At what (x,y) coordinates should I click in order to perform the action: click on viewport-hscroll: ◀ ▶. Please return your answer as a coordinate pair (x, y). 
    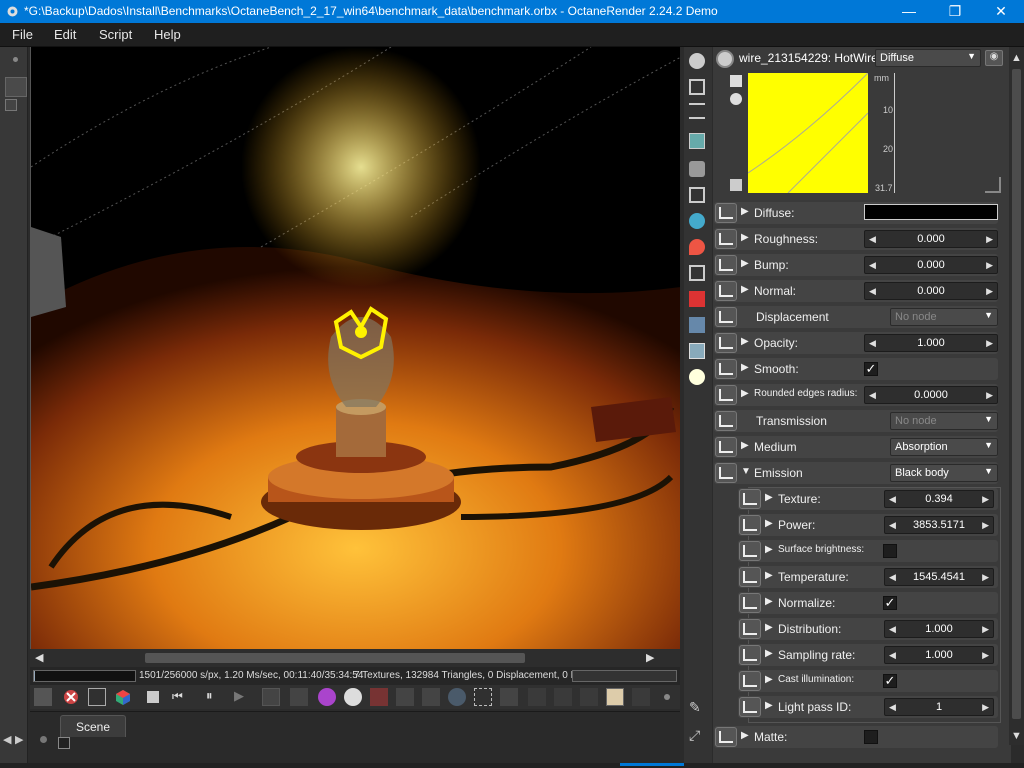
    Looking at the image, I should click on (355, 658).